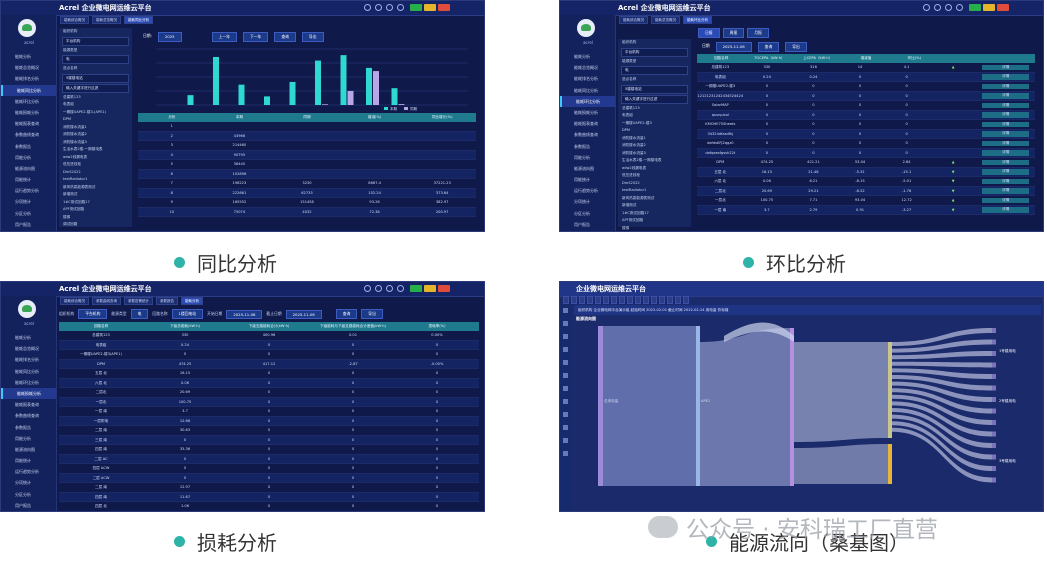 The image size is (1047, 567). What do you see at coordinates (167, 301) in the screenshot?
I see `tab-item: 参数报告` at bounding box center [167, 301].